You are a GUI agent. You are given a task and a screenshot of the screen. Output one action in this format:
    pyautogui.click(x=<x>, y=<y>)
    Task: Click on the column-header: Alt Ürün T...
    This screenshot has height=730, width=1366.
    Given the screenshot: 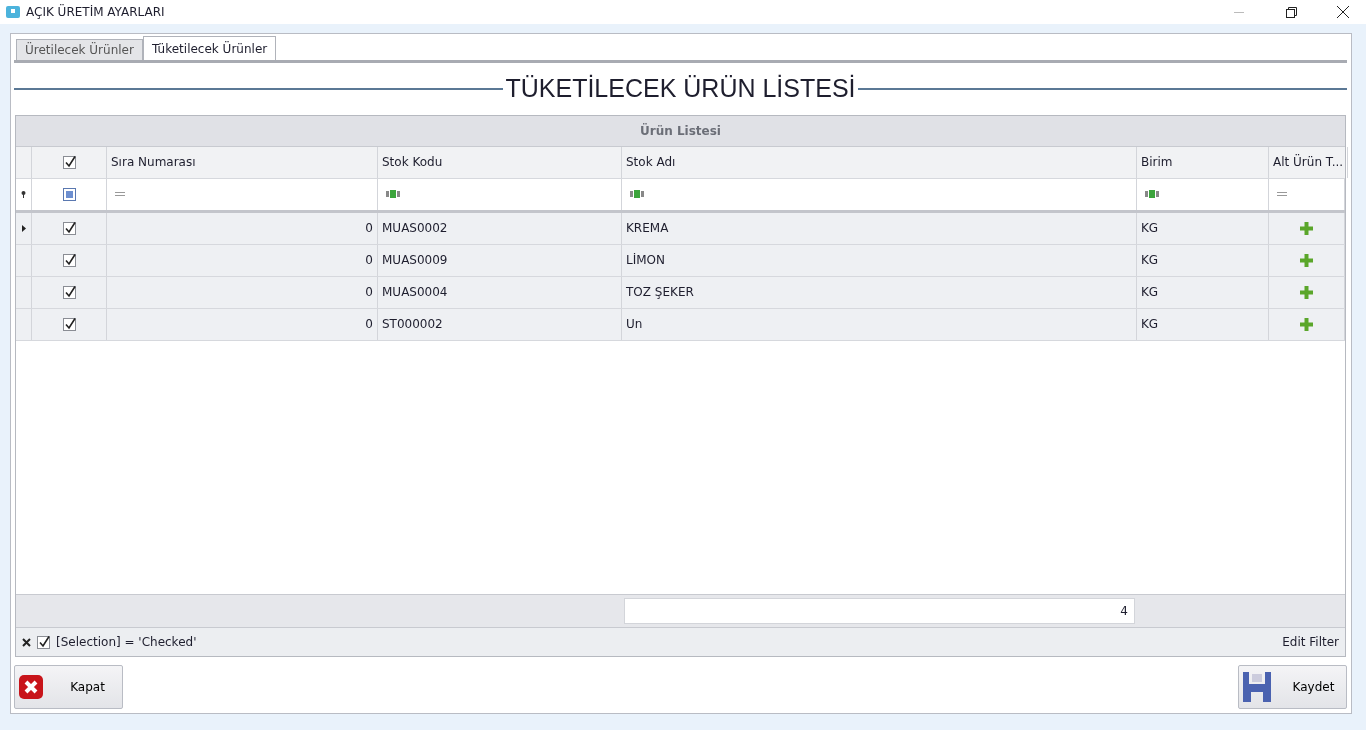 What is the action you would take?
    pyautogui.click(x=1308, y=162)
    